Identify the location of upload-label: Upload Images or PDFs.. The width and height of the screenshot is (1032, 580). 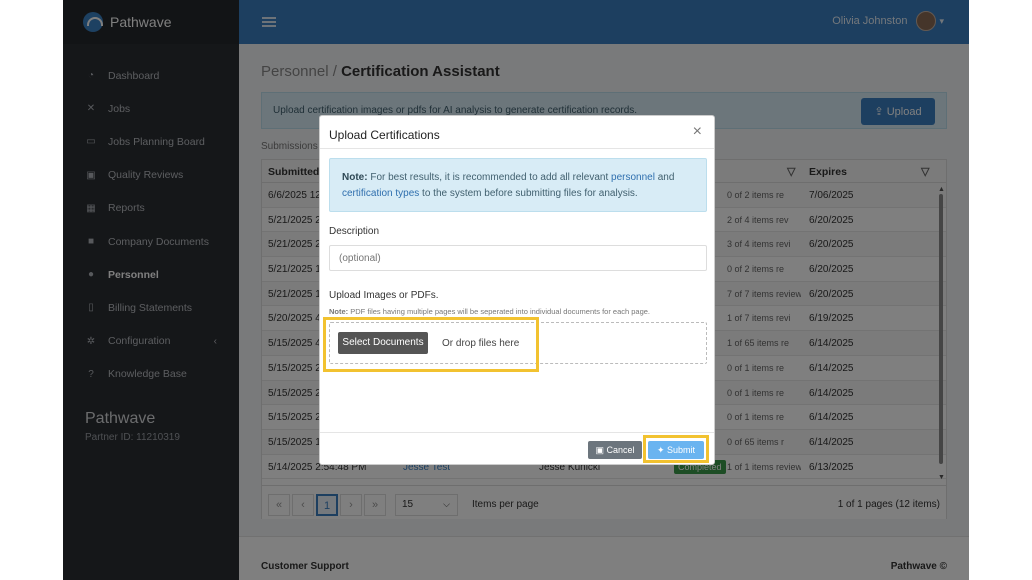
(384, 295).